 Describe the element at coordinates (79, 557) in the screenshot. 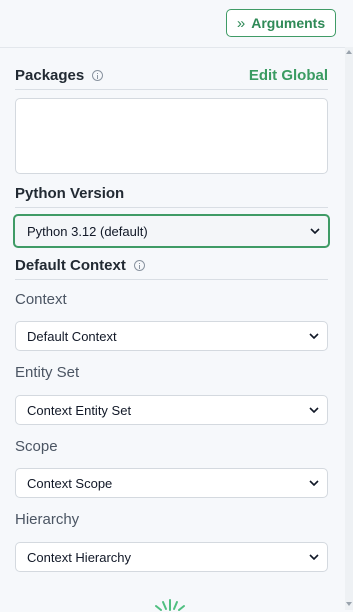

I see `hierarchy-select-value: Context Hierarchy` at that location.